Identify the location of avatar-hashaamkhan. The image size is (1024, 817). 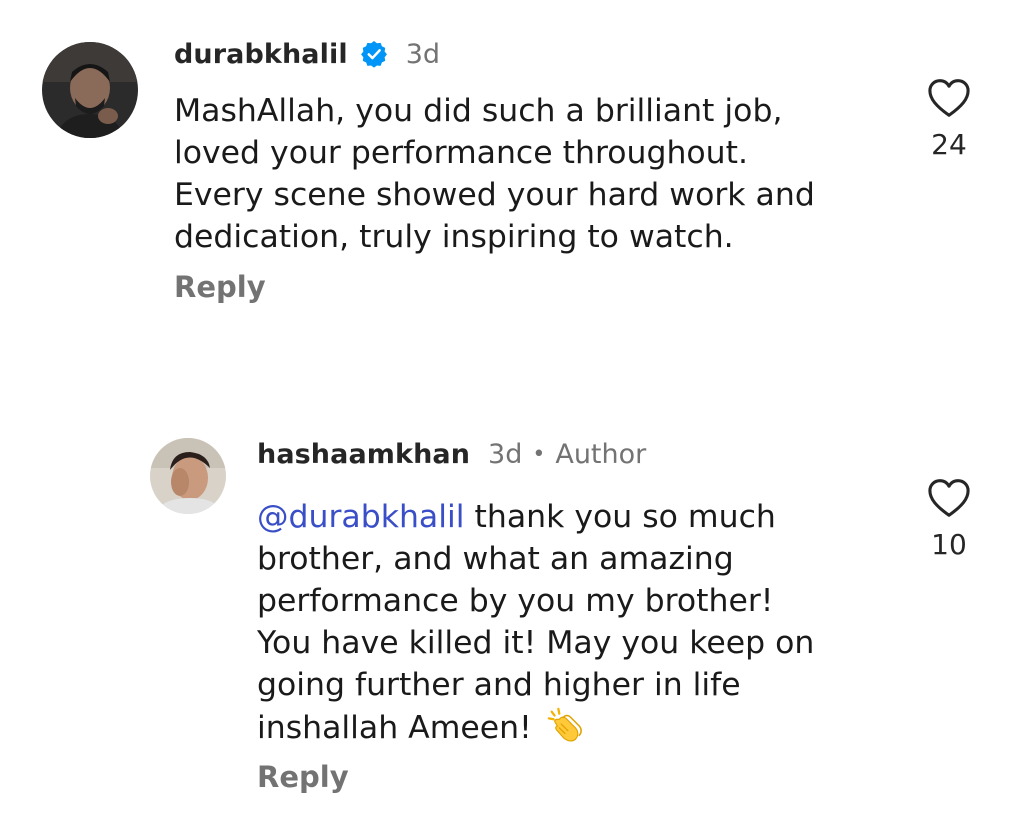
(188, 476).